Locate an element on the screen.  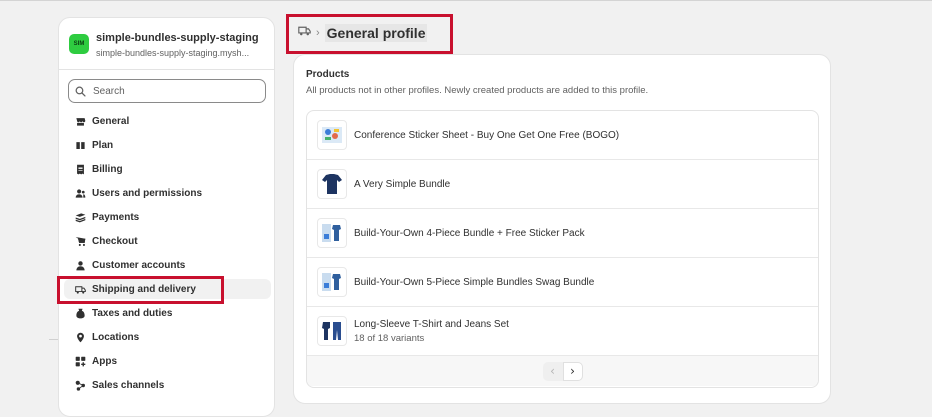
search-icon is located at coordinates (80, 91).